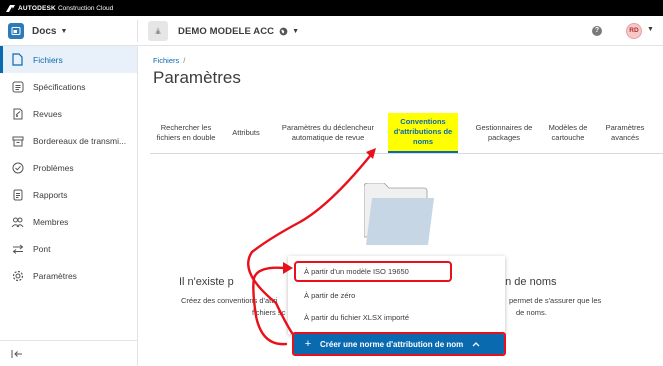 The width and height of the screenshot is (663, 366). Describe the element at coordinates (206, 282) in the screenshot. I see `empty-state-title: Il n'existe p` at that location.